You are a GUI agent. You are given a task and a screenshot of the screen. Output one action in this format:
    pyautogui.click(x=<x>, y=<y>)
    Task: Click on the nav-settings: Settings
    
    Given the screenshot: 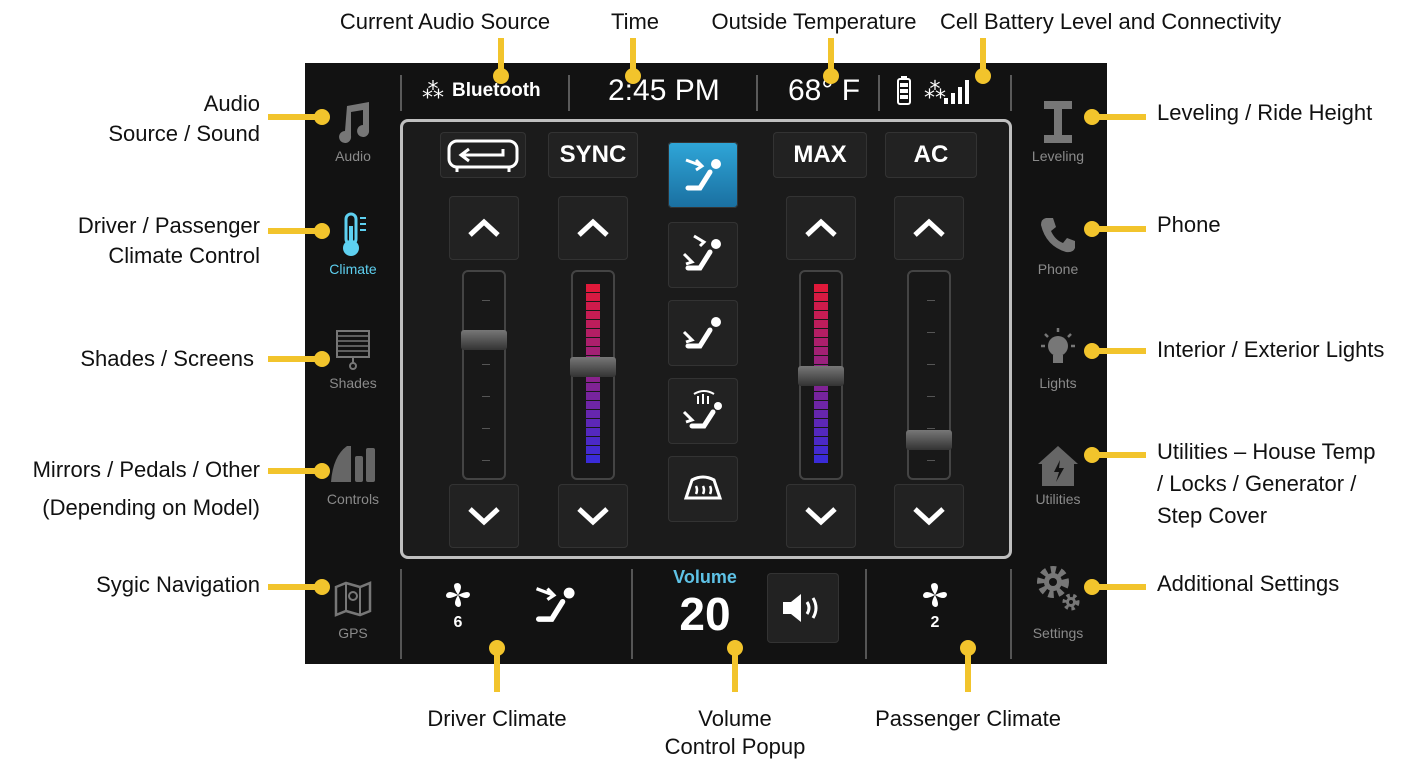 What is the action you would take?
    pyautogui.click(x=1058, y=597)
    